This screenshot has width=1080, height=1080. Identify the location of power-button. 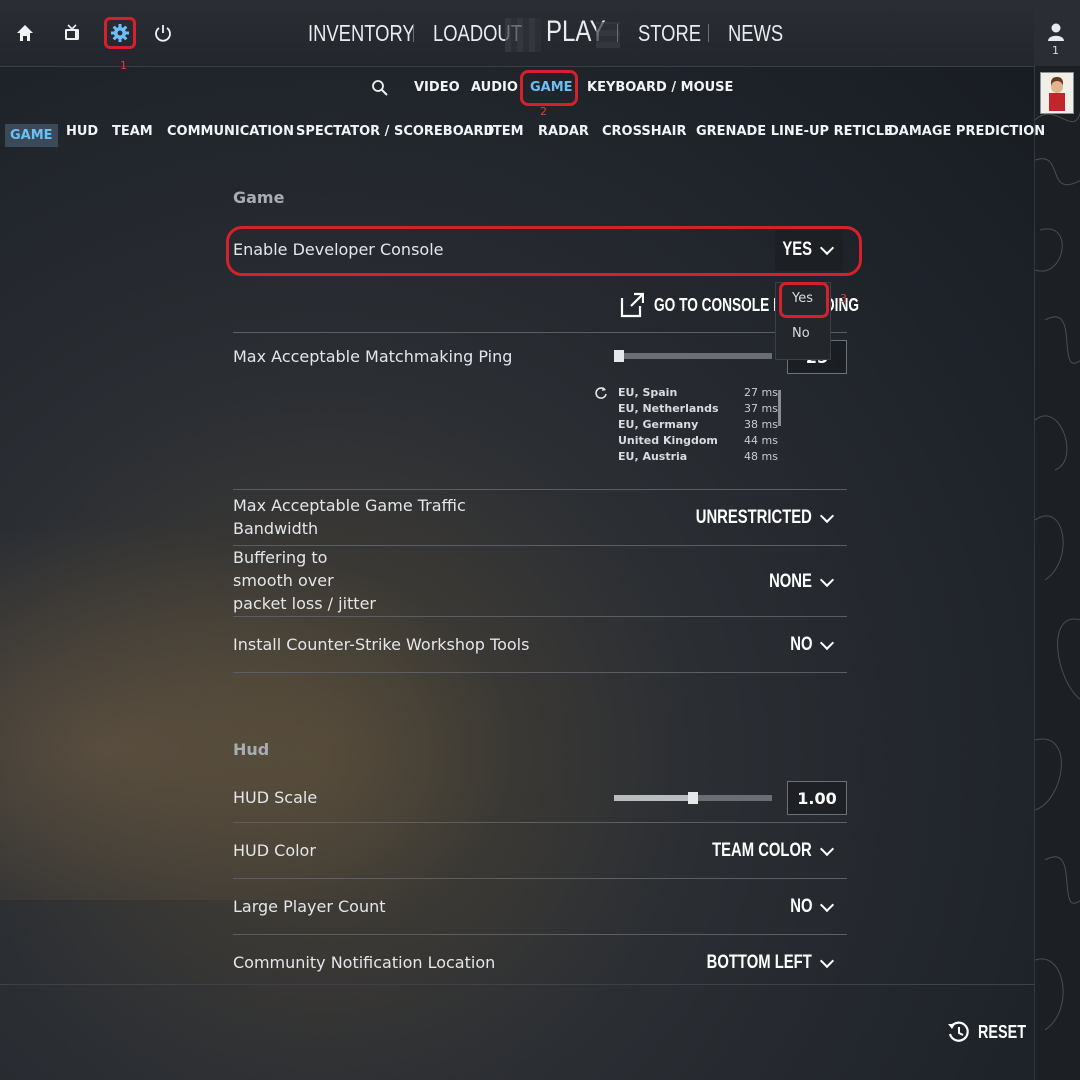
(163, 33).